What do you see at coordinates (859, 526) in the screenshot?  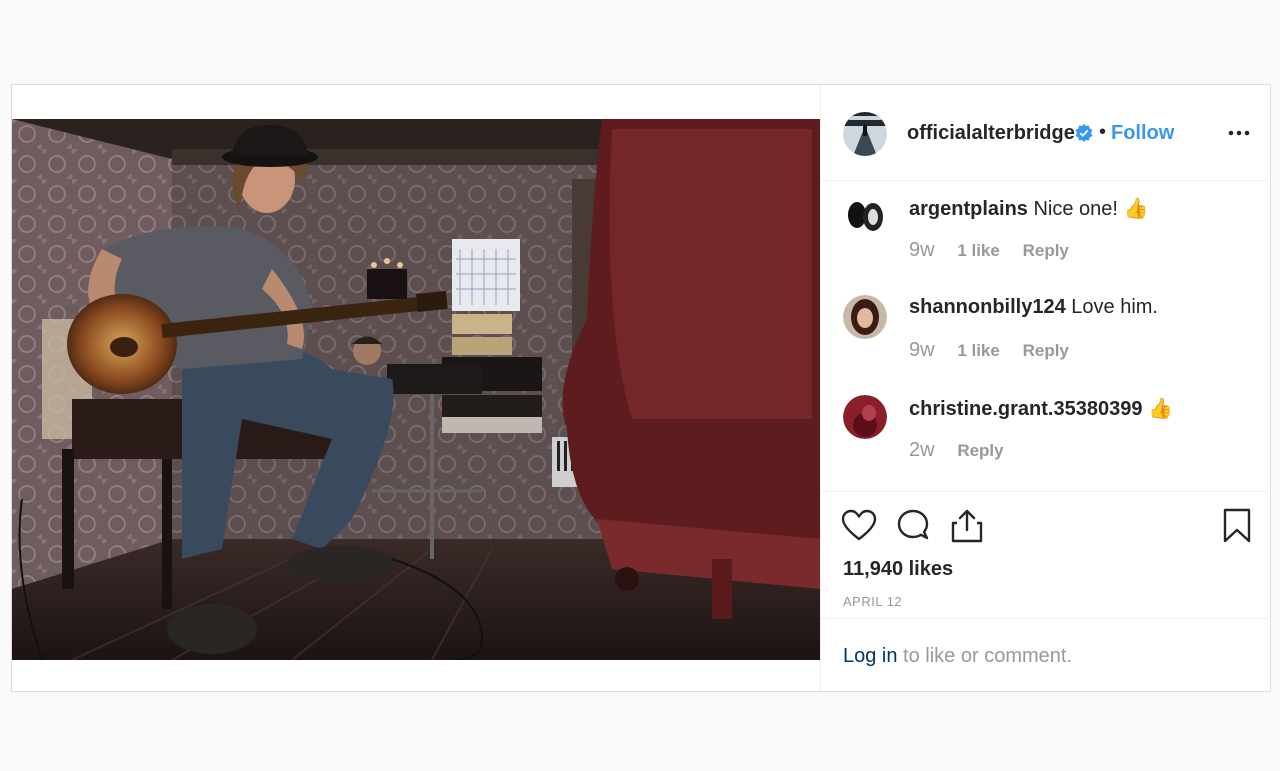 I see `heart-icon` at bounding box center [859, 526].